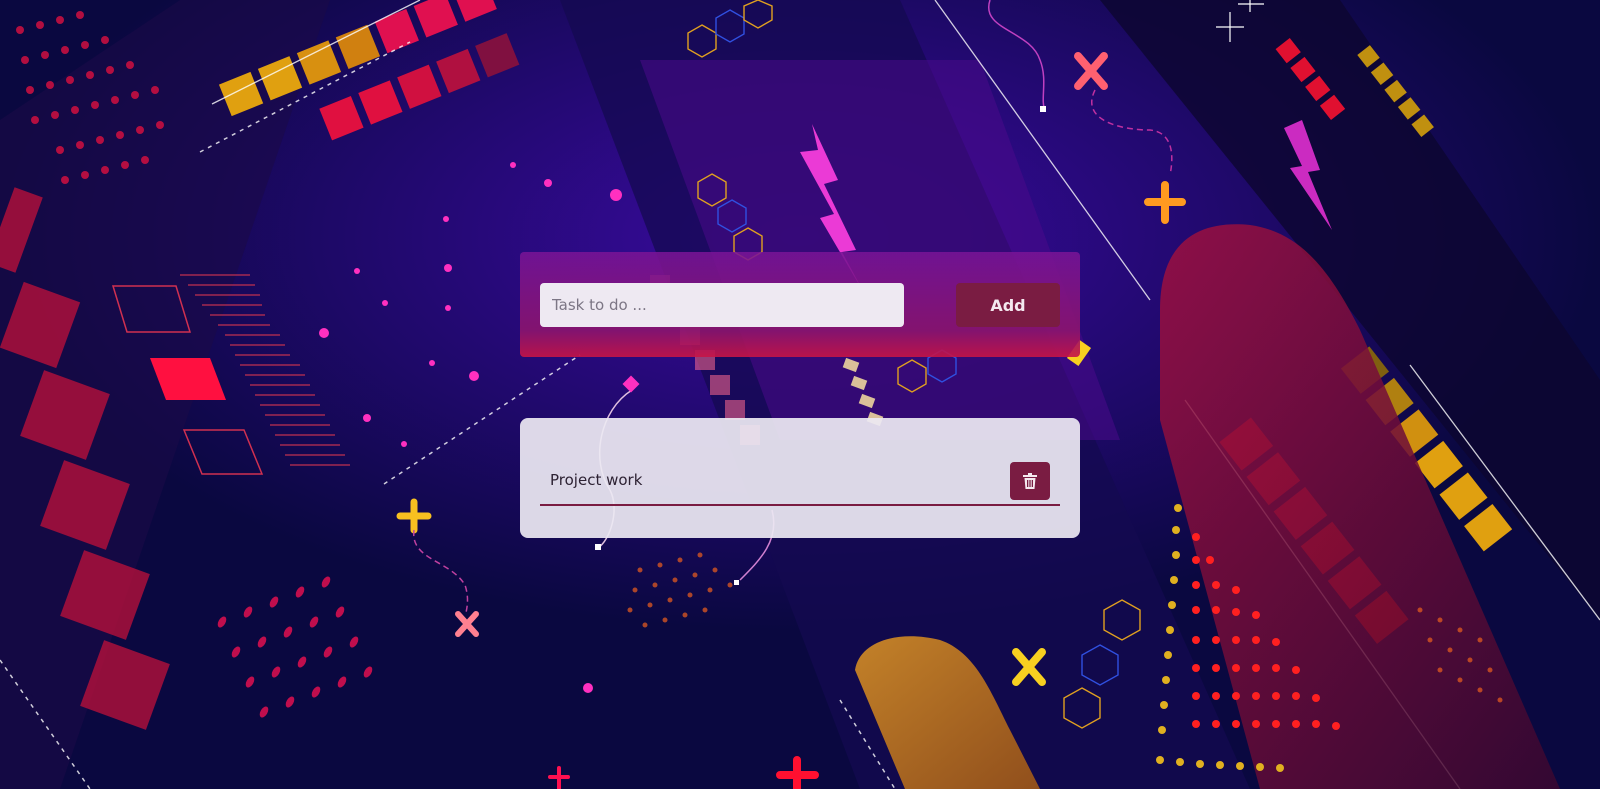 This screenshot has width=1600, height=789. What do you see at coordinates (800, 484) in the screenshot?
I see `list-item: Project work` at bounding box center [800, 484].